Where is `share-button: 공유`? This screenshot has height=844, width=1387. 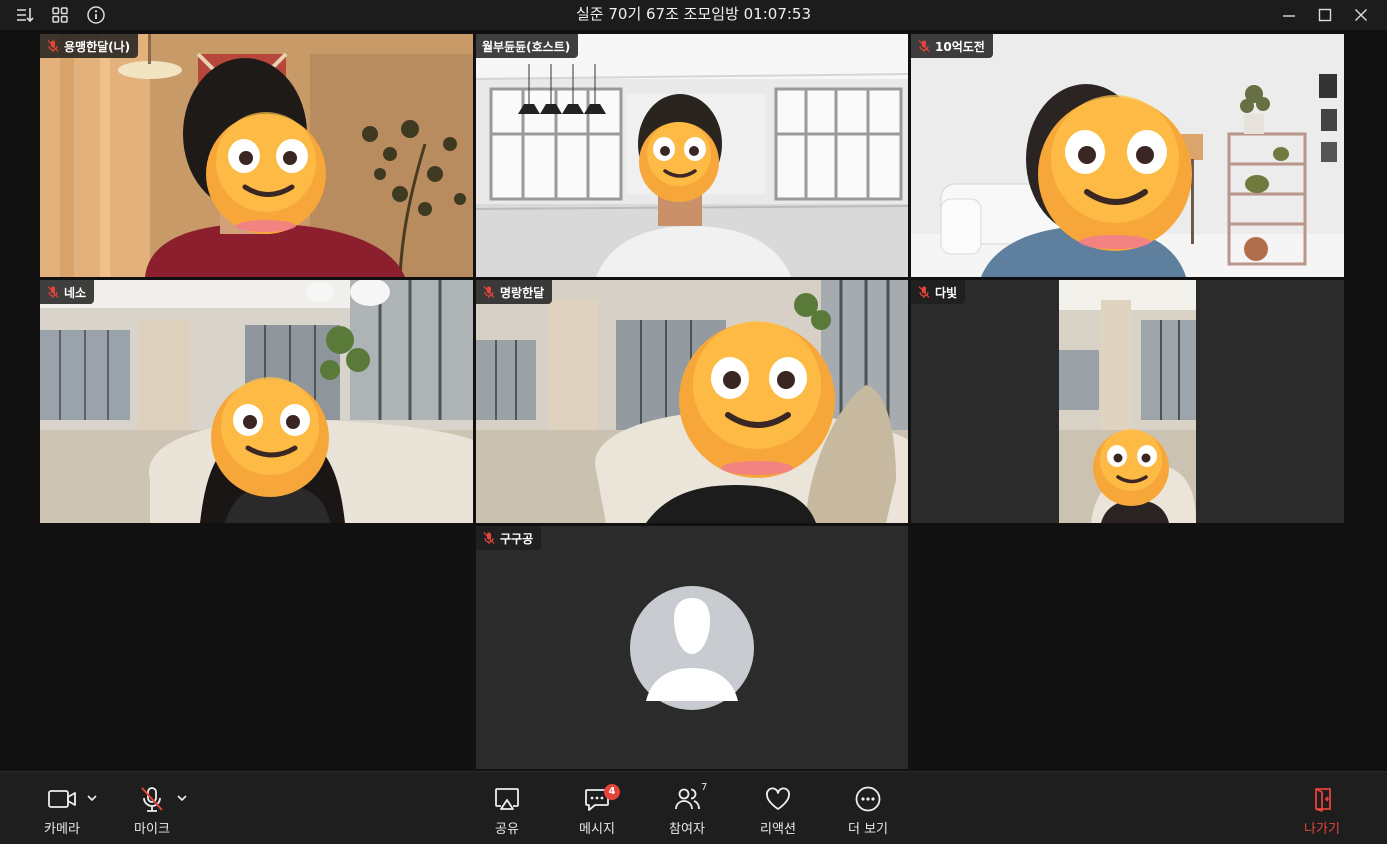
share-button: 공유 is located at coordinates (507, 810).